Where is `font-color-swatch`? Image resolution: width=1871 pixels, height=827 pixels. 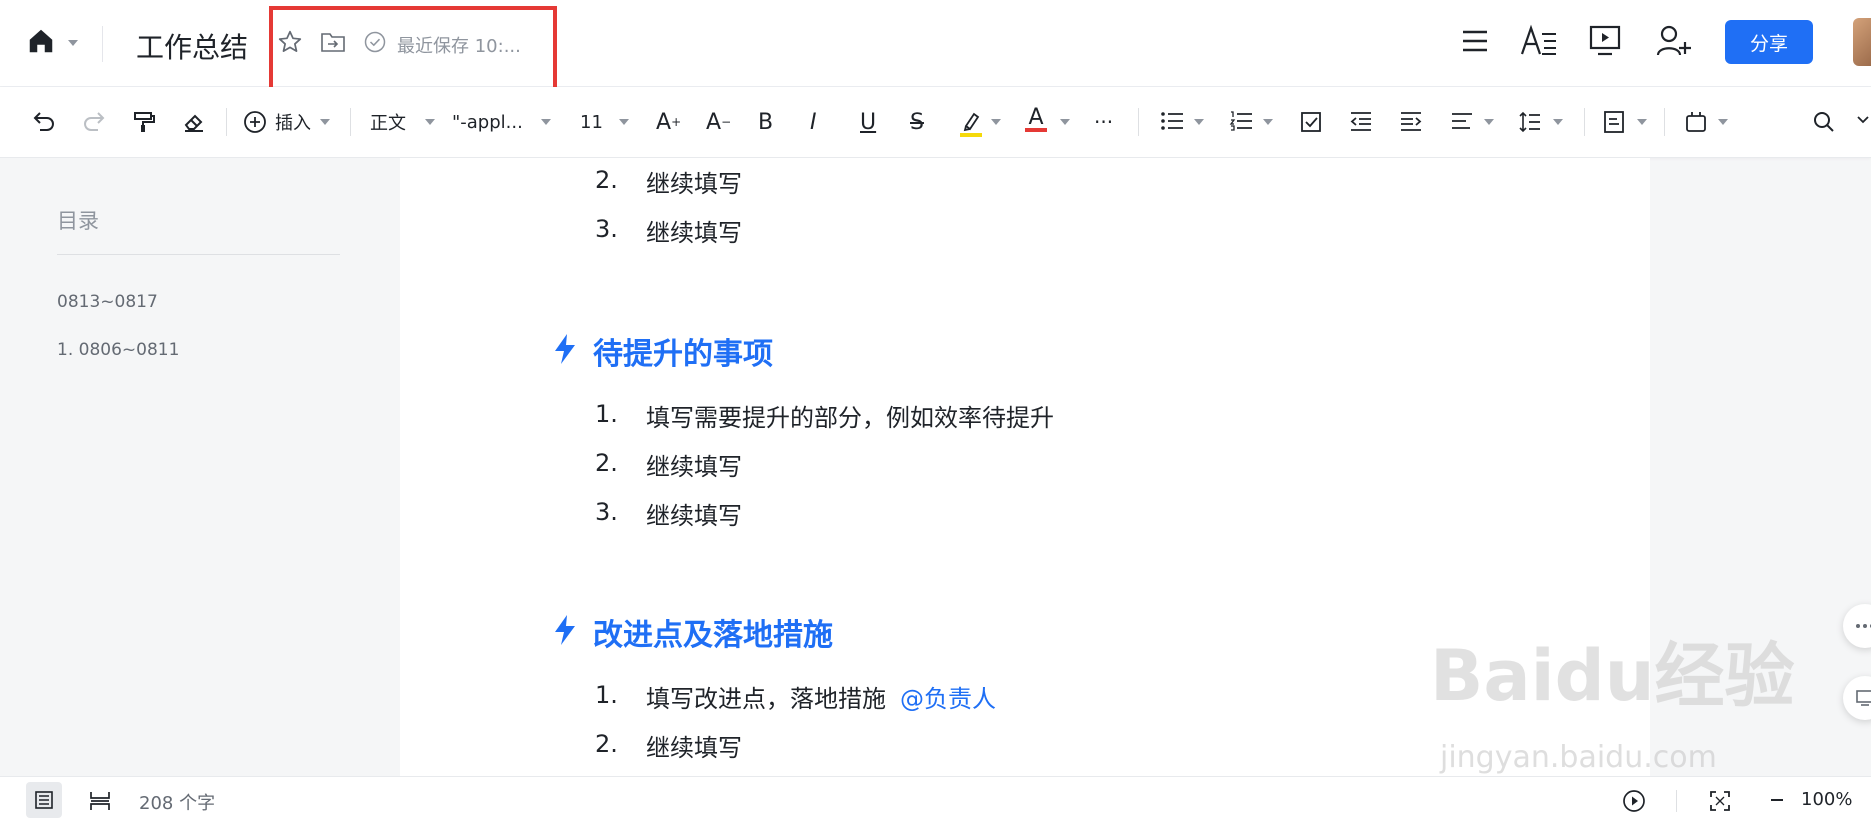 font-color-swatch is located at coordinates (1036, 130).